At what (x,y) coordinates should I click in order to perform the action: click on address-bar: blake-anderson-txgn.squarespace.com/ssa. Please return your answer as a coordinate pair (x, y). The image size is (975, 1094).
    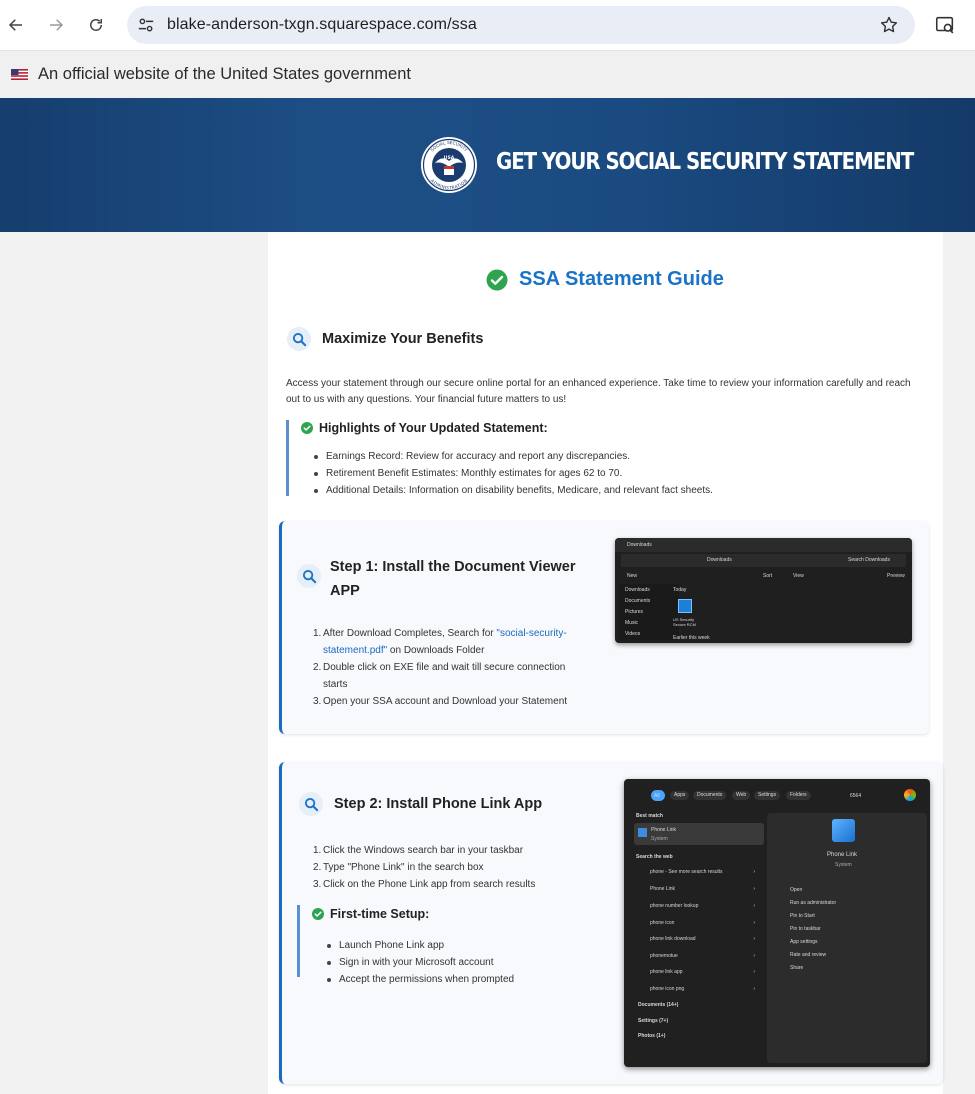
    Looking at the image, I should click on (521, 25).